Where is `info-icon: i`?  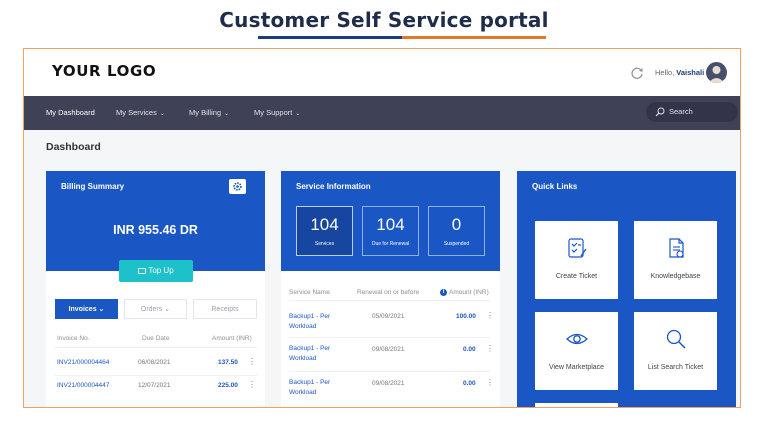
info-icon: i is located at coordinates (443, 292).